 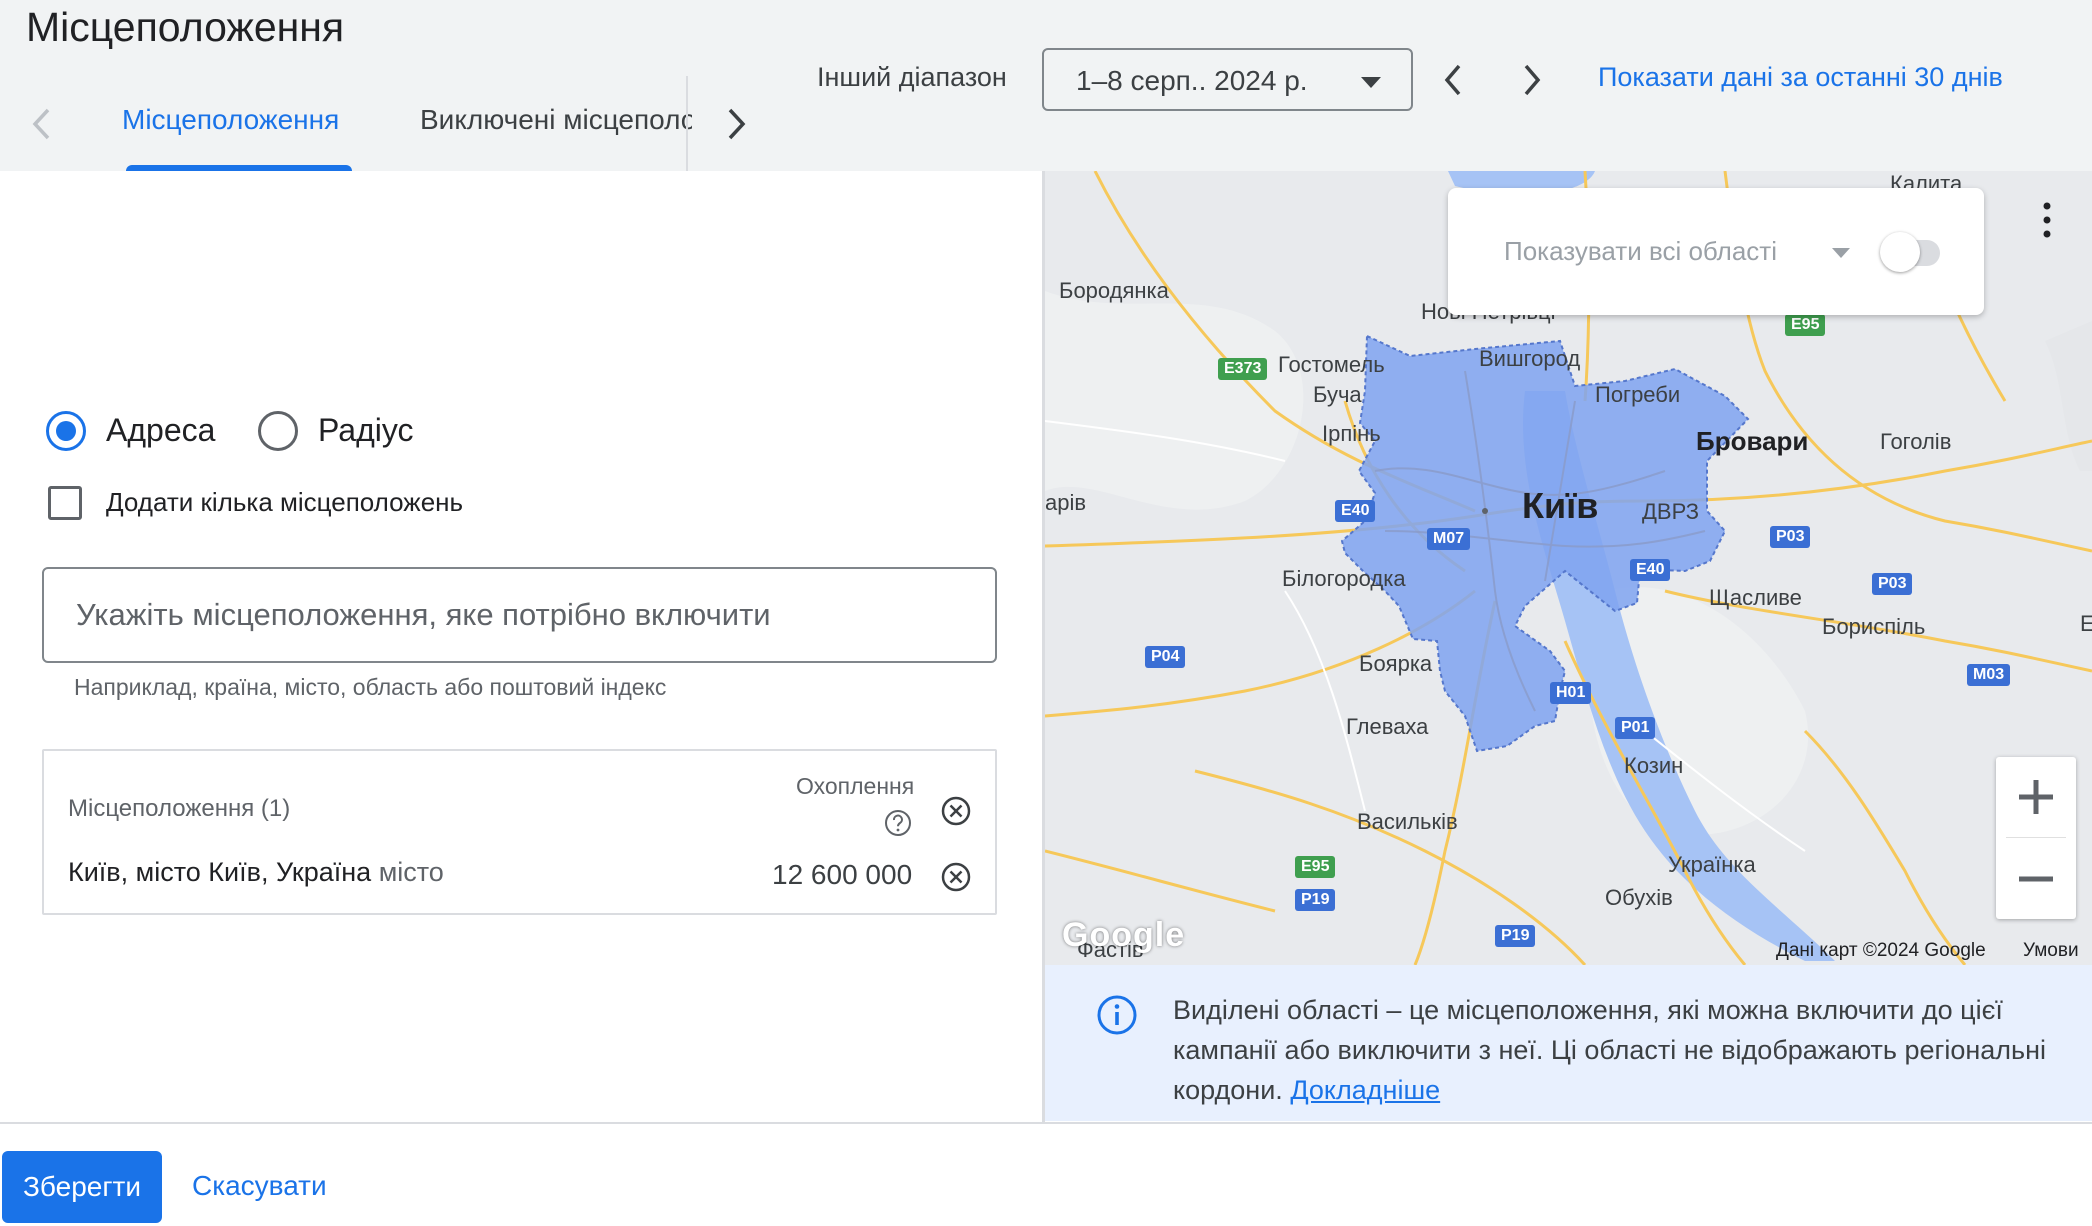 I want to click on road-shield: P01, so click(x=1635, y=728).